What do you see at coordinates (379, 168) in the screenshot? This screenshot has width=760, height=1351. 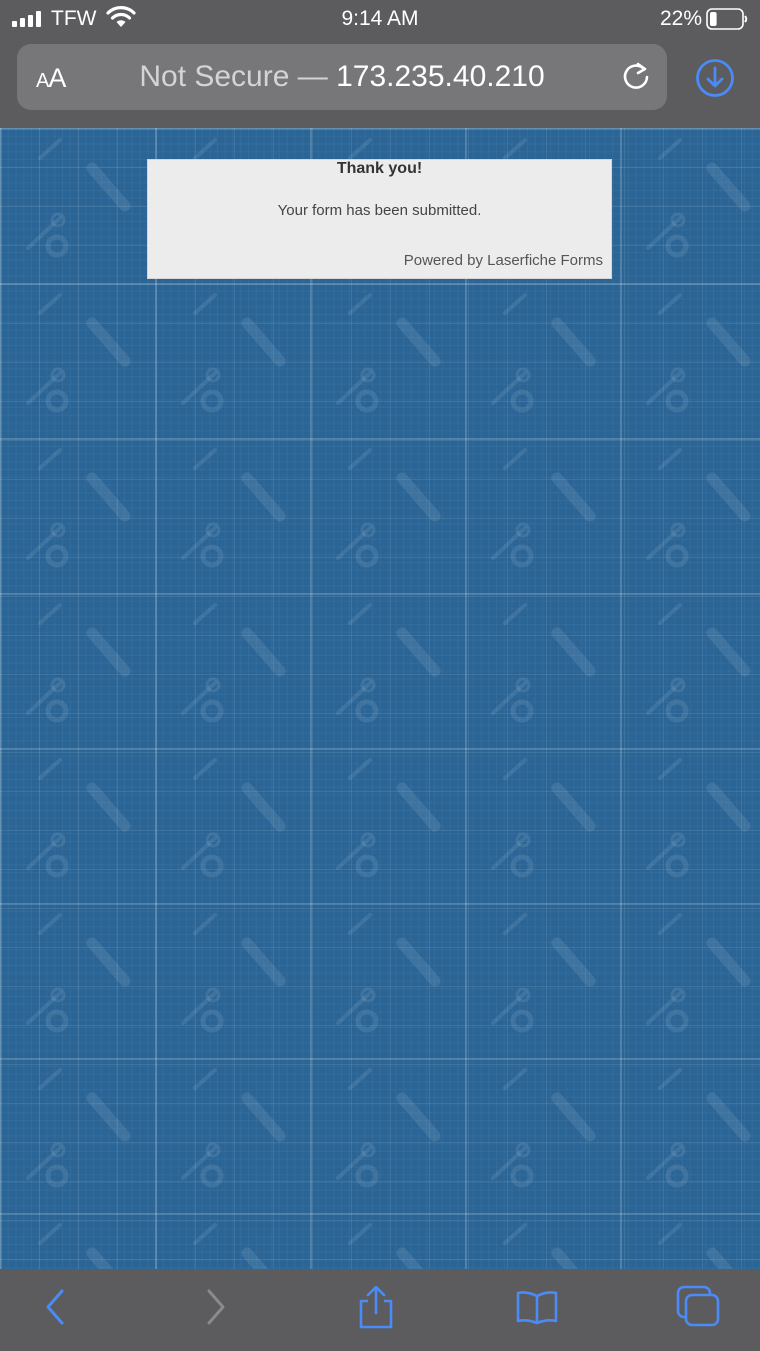 I see `thankyou-title: Thank you!` at bounding box center [379, 168].